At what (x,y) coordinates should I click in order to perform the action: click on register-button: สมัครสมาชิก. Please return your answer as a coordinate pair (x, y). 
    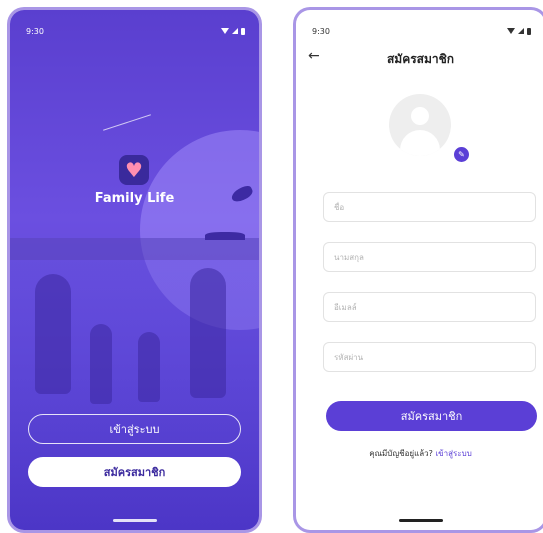
    Looking at the image, I should click on (134, 472).